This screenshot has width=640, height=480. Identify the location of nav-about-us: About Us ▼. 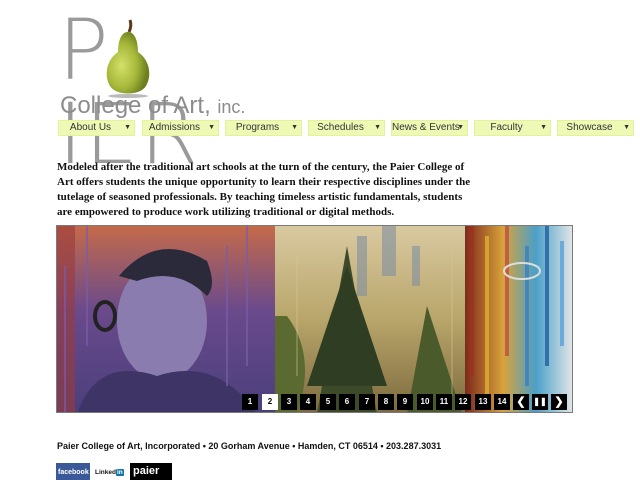
(96, 128).